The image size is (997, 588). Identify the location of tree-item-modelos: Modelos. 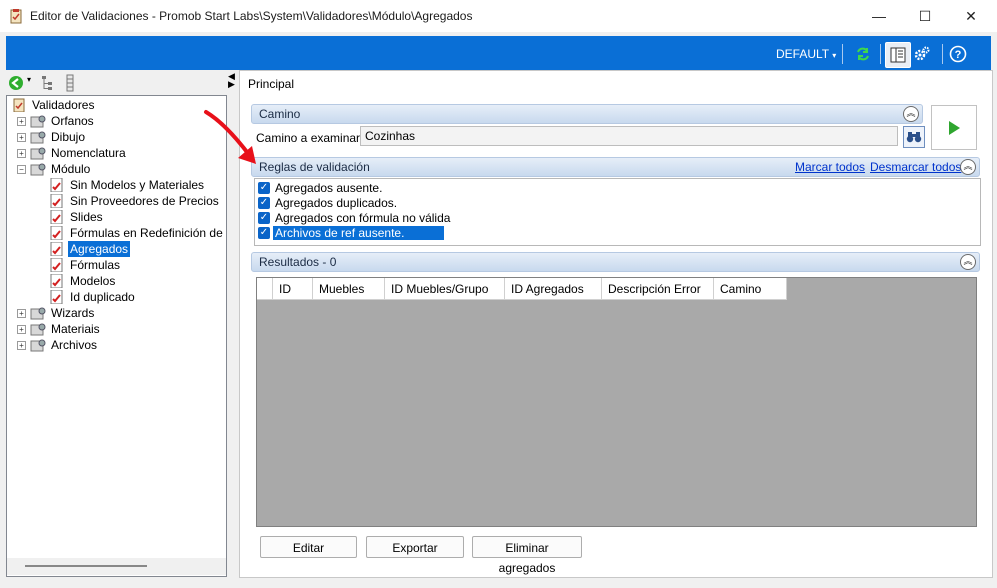
(136, 281).